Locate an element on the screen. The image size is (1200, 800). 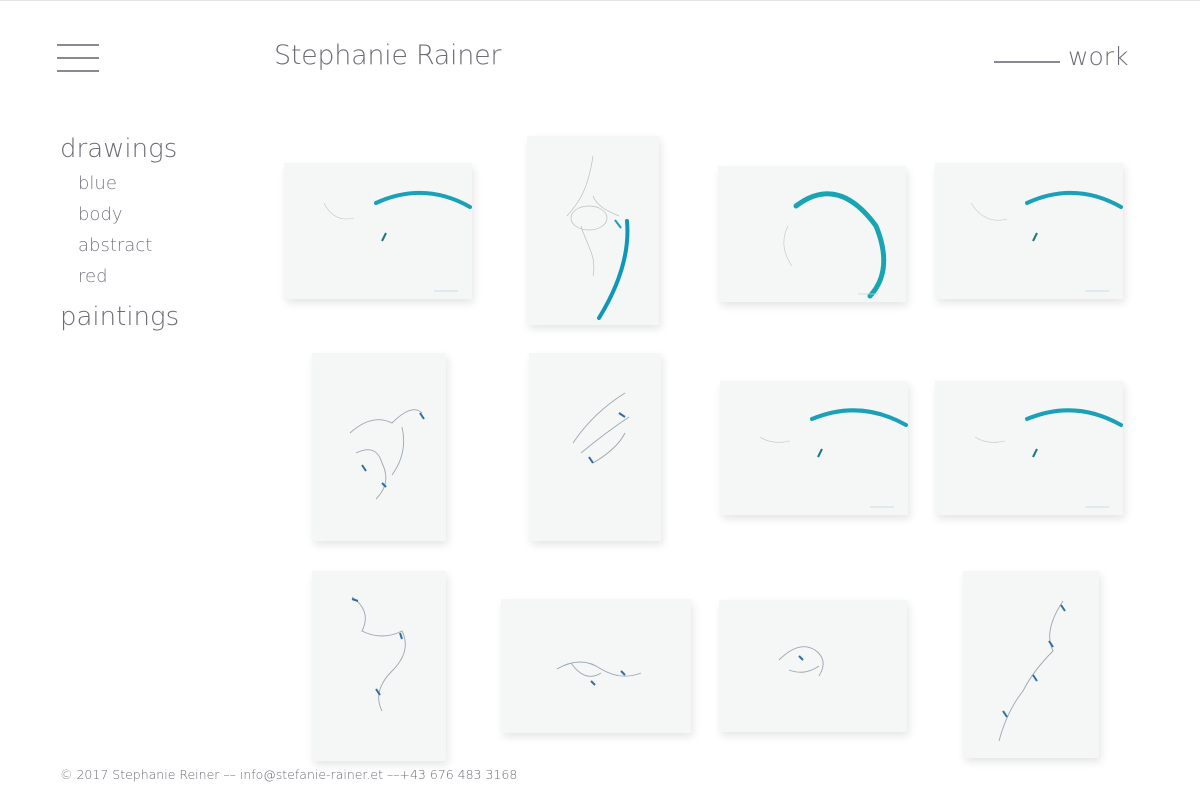
nav-category-drawings: drawings is located at coordinates (119, 149).